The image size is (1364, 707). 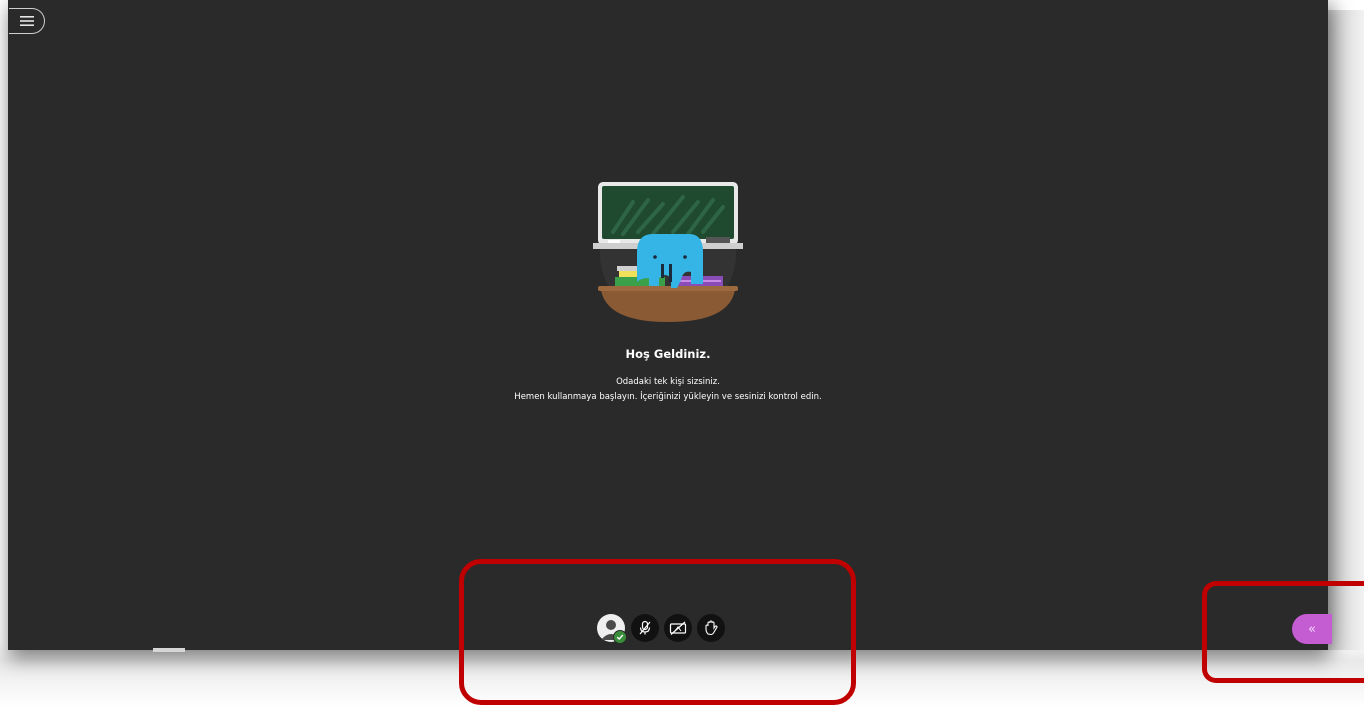 I want to click on hamburger-menu-icon, so click(x=26, y=21).